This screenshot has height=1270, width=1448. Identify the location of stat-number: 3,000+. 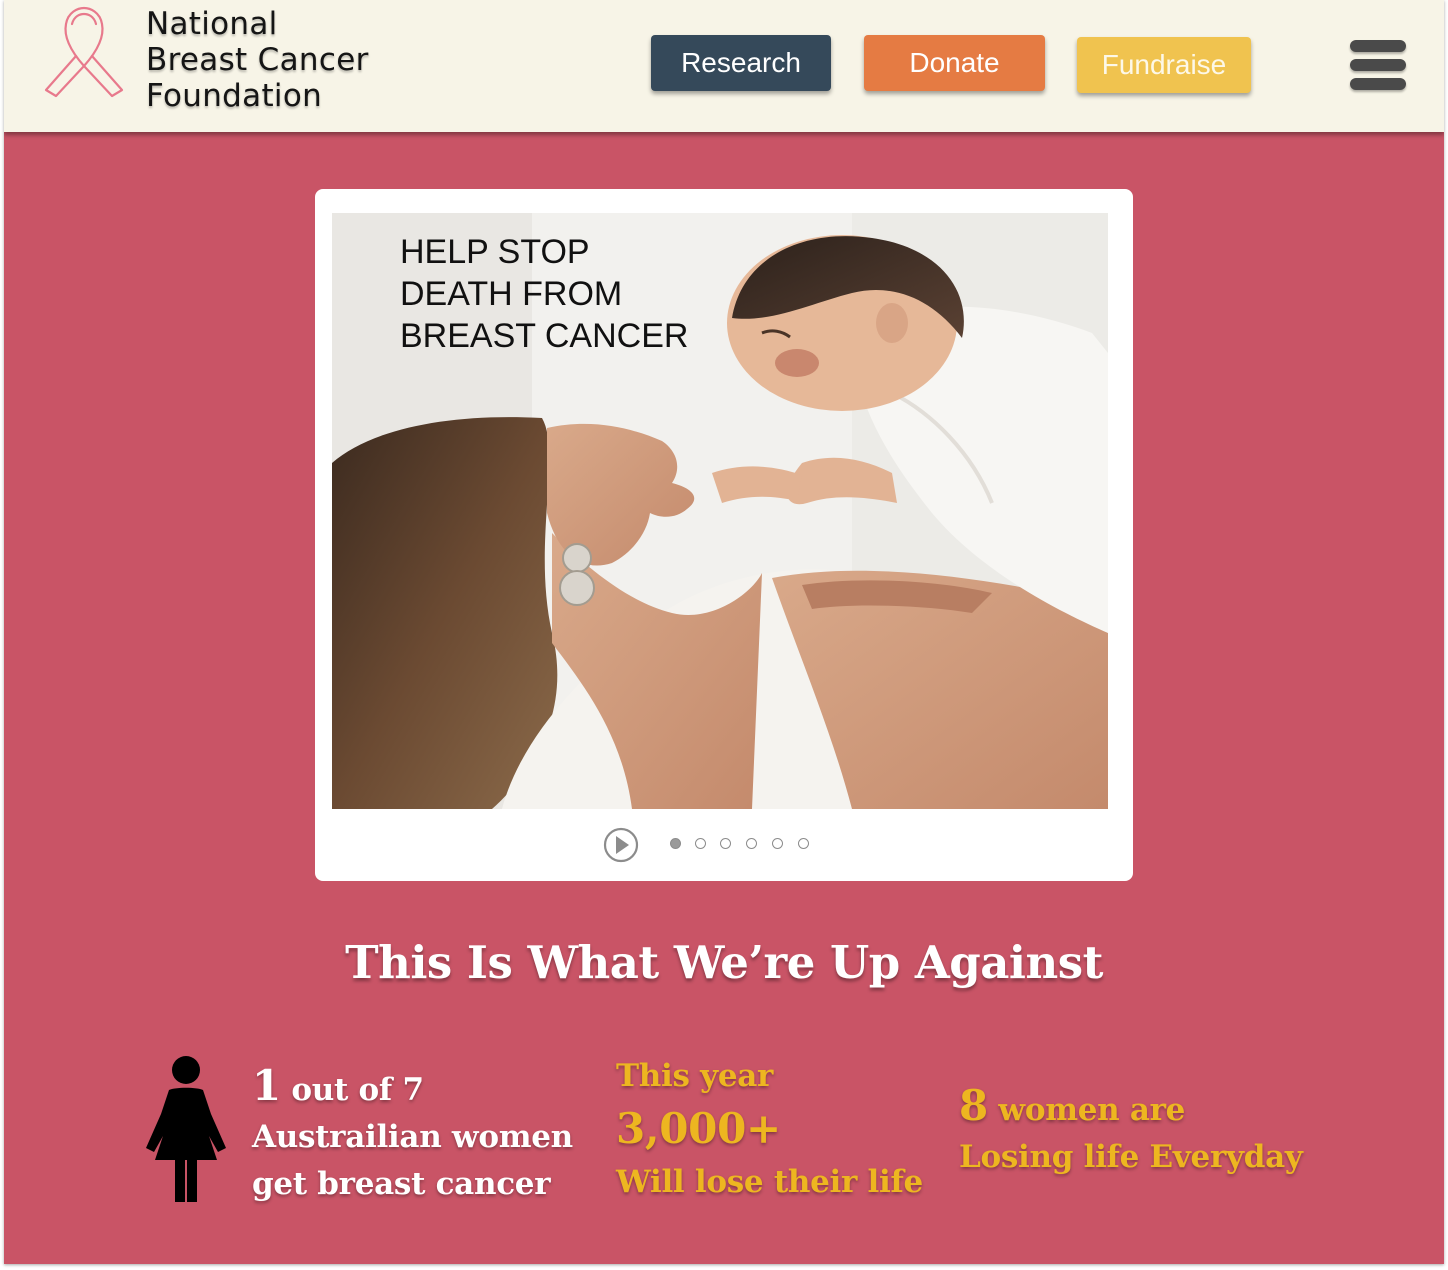
(698, 1128).